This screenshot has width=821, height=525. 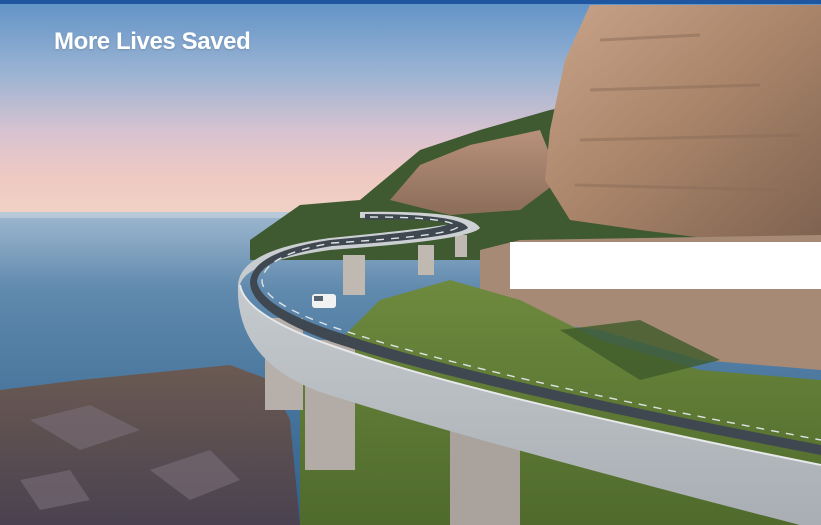 I want to click on top-accent-bar, so click(x=410, y=2).